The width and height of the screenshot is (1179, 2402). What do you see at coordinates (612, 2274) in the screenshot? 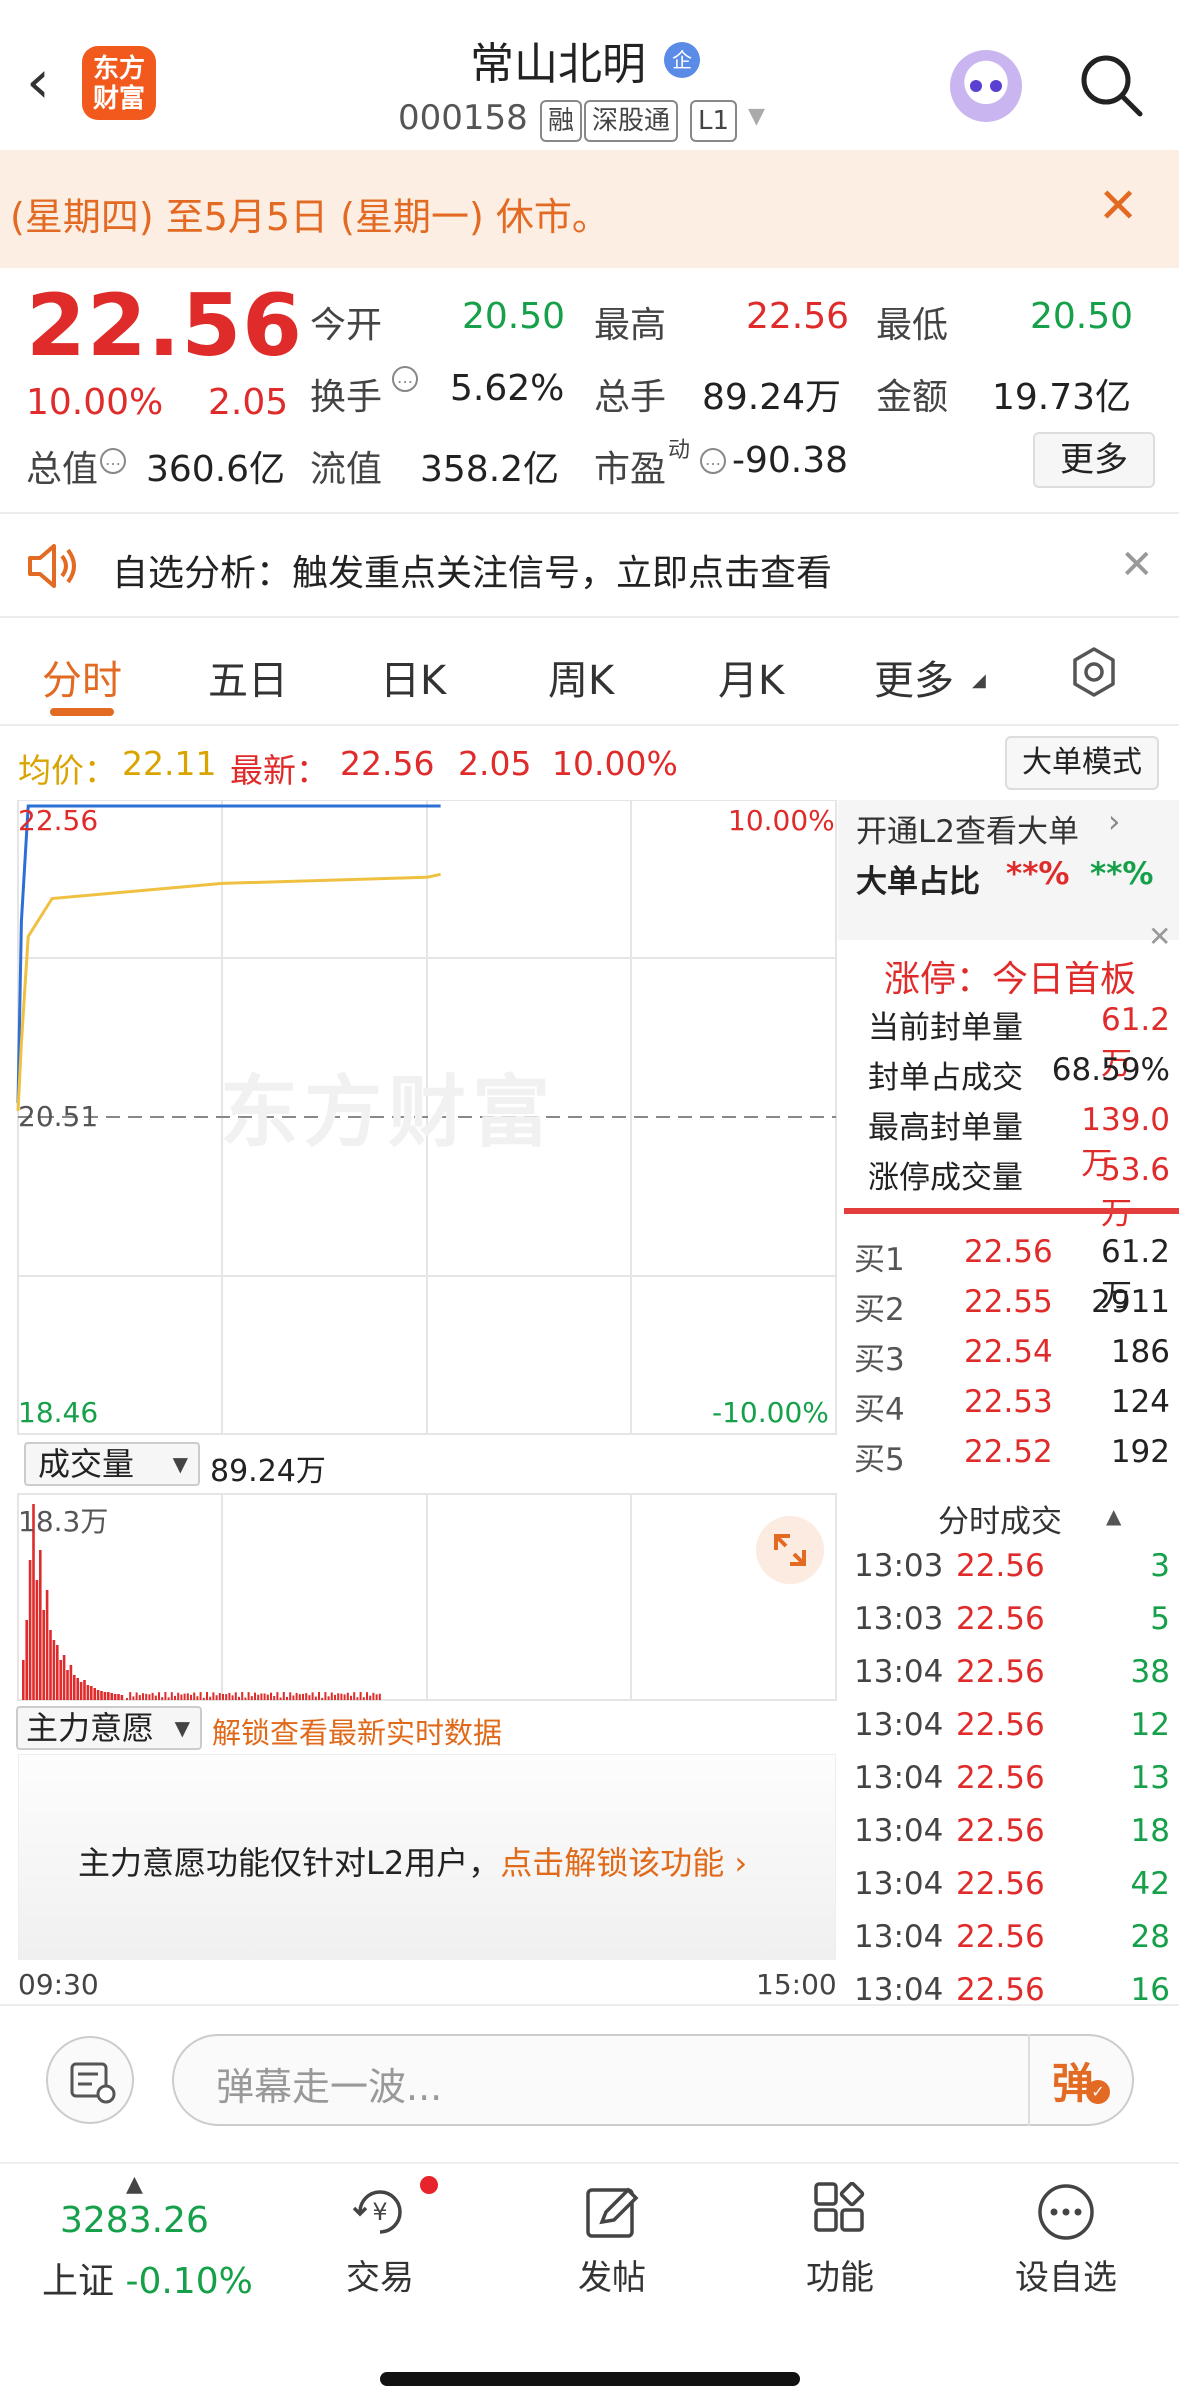
I see `nav-post: 发帖` at bounding box center [612, 2274].